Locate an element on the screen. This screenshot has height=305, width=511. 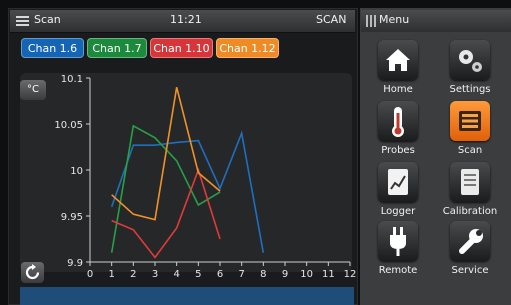
home-button is located at coordinates (398, 60).